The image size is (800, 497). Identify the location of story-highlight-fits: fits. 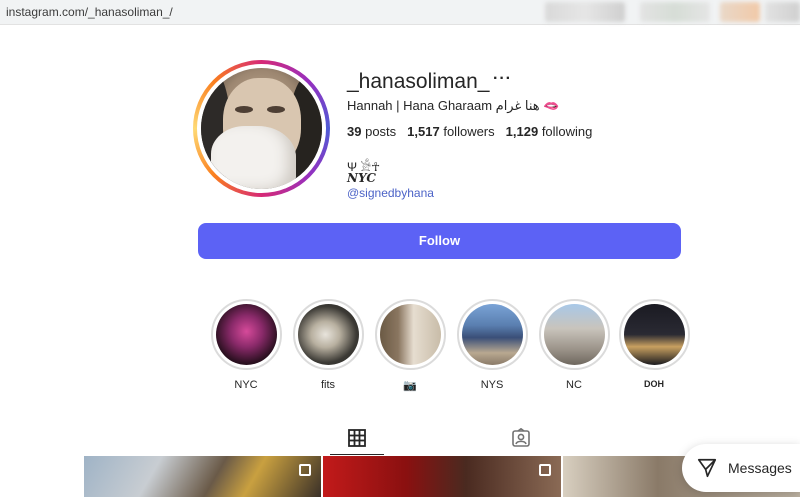
(328, 345).